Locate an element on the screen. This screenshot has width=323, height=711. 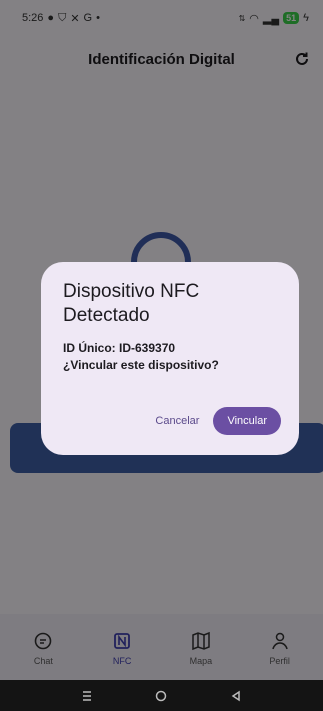
home-button is located at coordinates (161, 696).